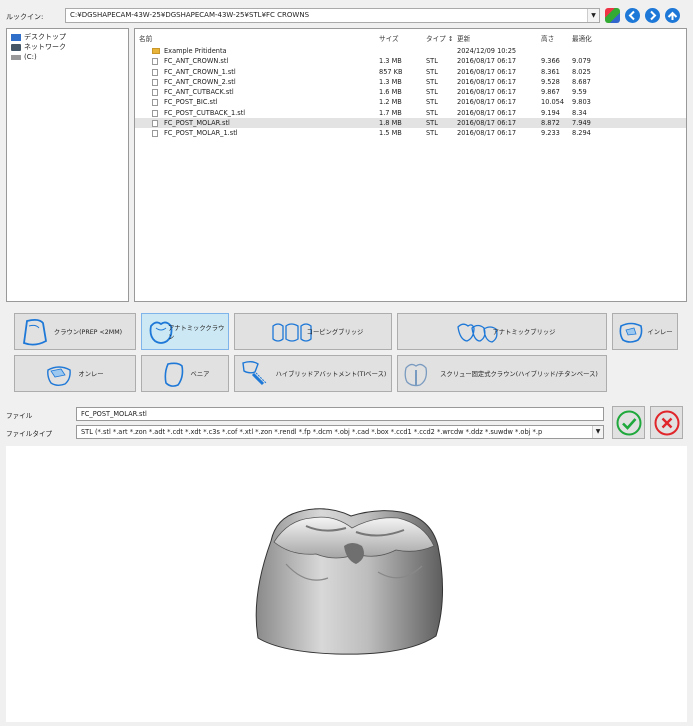  What do you see at coordinates (439, 38) in the screenshot?
I see `column-header-type: タイプ ↕` at bounding box center [439, 38].